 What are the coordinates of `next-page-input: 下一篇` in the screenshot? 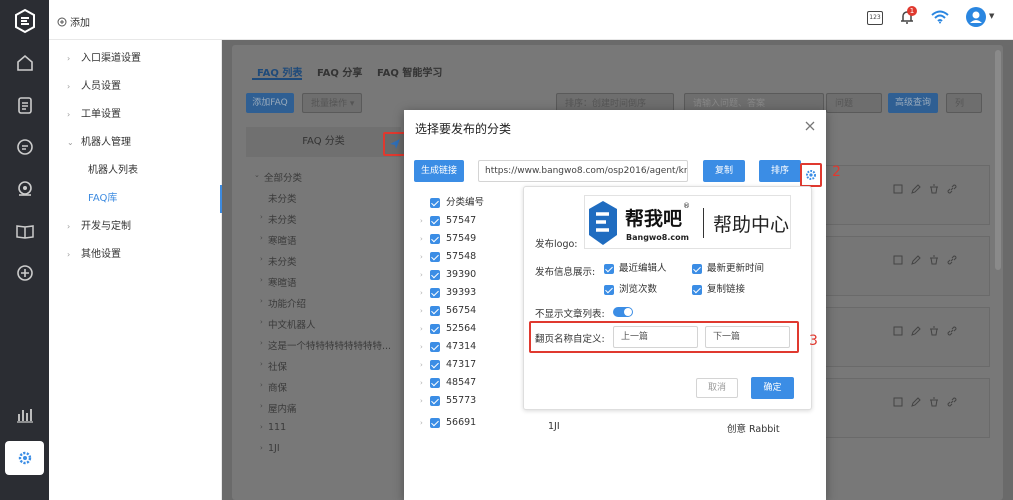 It's located at (747, 337).